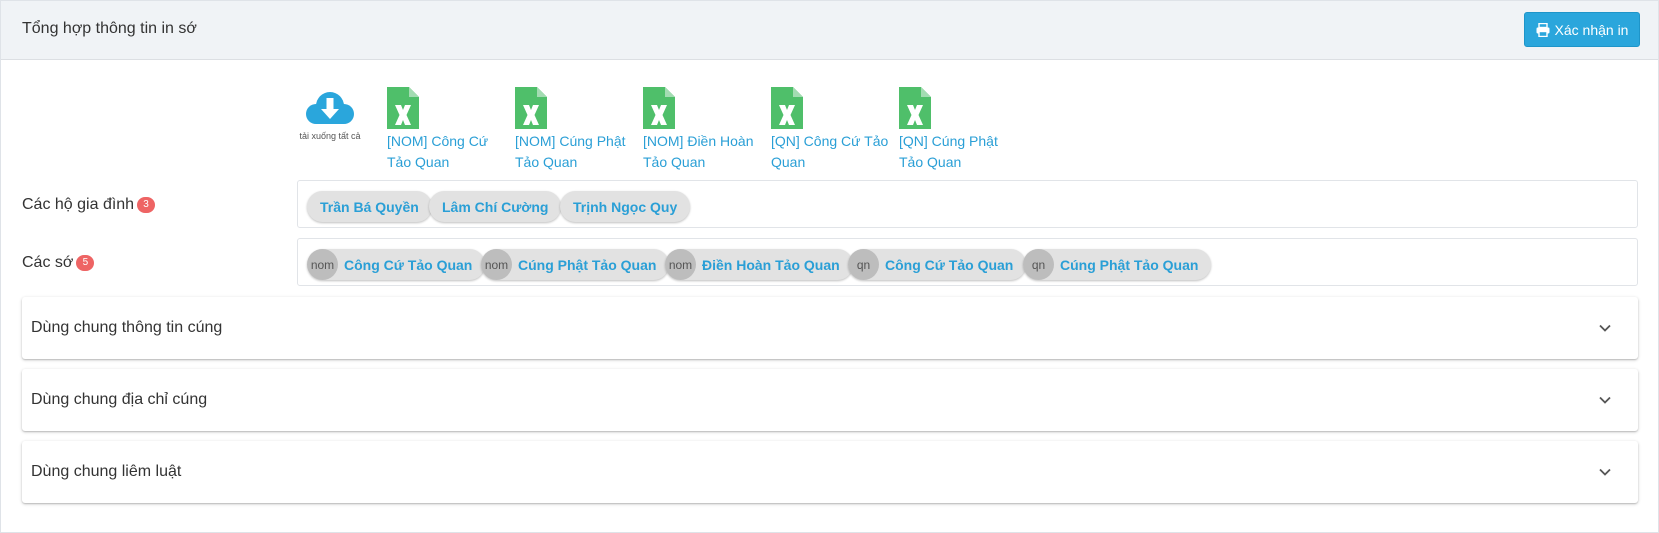 This screenshot has height=533, width=1659. Describe the element at coordinates (570, 151) in the screenshot. I see `file-label: [NOM] Cúng Phật Tảo Quan` at that location.